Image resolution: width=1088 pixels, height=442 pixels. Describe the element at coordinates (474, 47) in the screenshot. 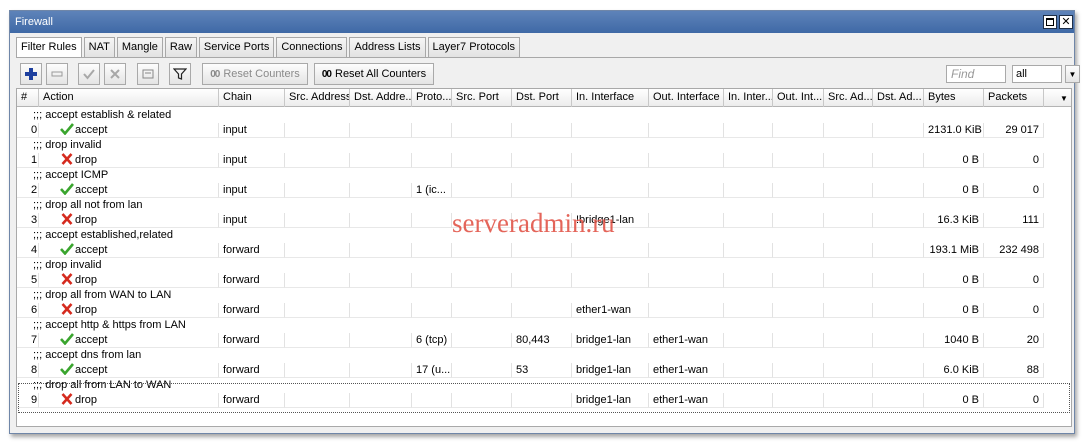

I see `tab-layer7-protocols: Layer7 Protocols` at that location.